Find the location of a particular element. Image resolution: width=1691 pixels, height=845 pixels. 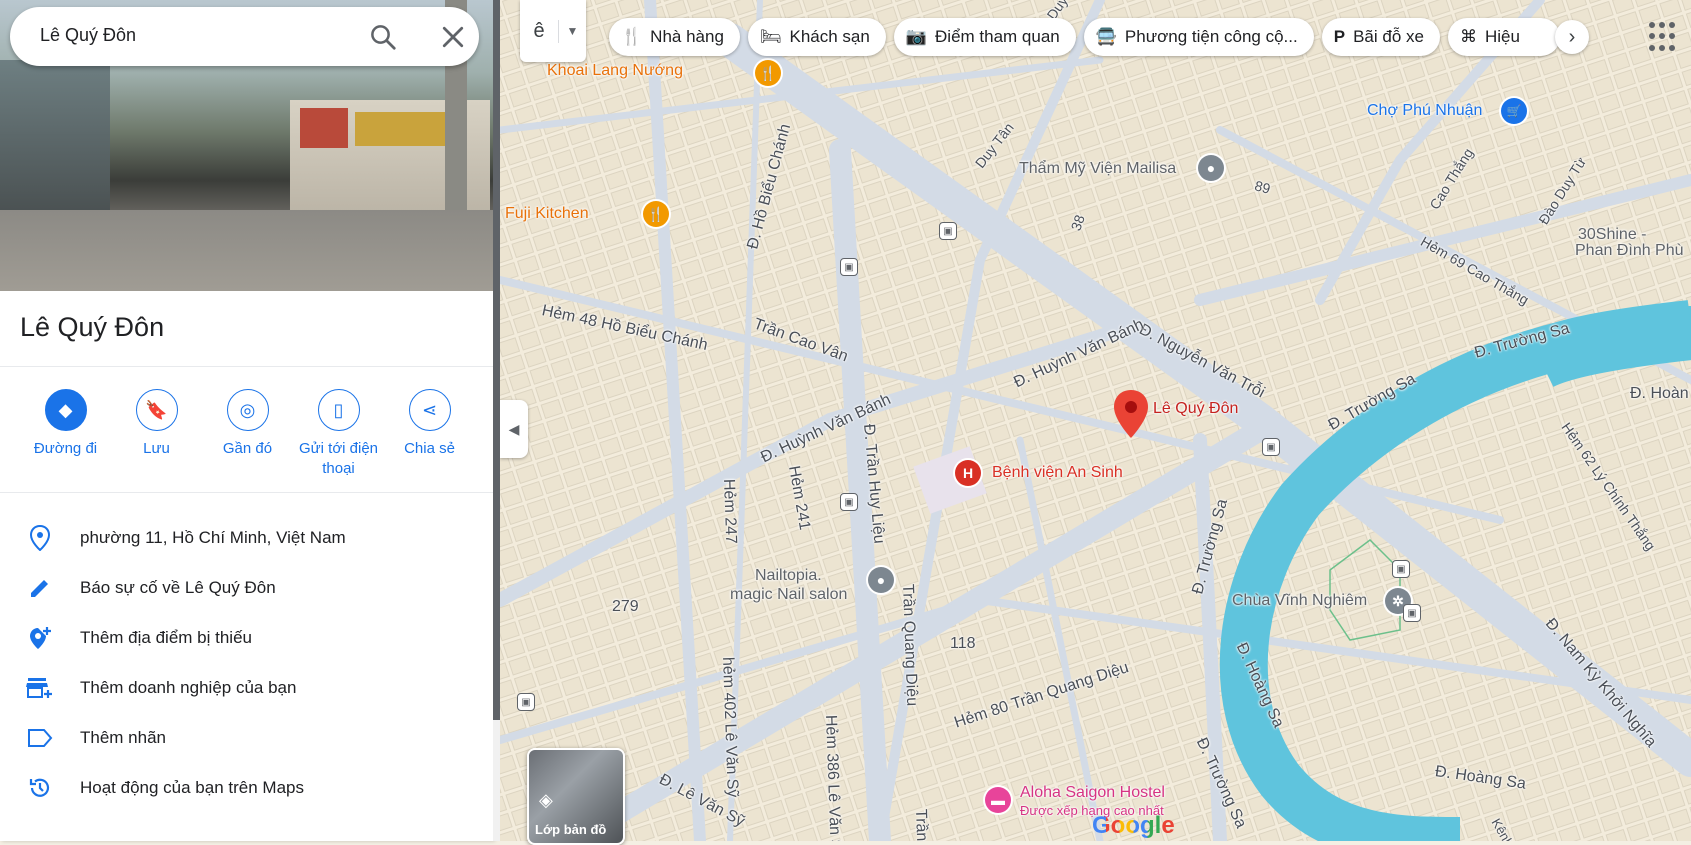

poi-nailtopia-2: magic Nail salon is located at coordinates (788, 595).